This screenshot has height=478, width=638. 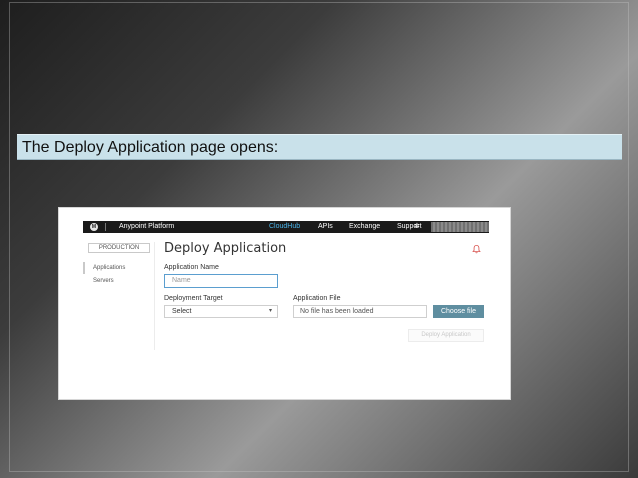 I want to click on application-name-label: Application Name, so click(x=191, y=267).